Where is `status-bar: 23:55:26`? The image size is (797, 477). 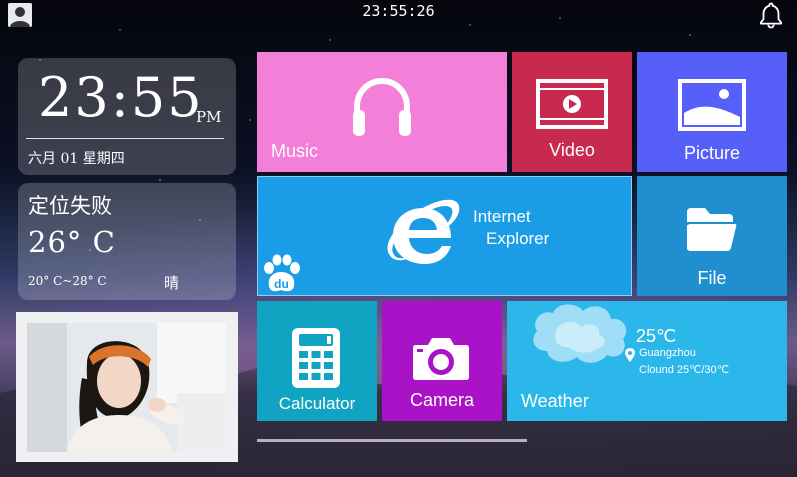 status-bar: 23:55:26 is located at coordinates (398, 14).